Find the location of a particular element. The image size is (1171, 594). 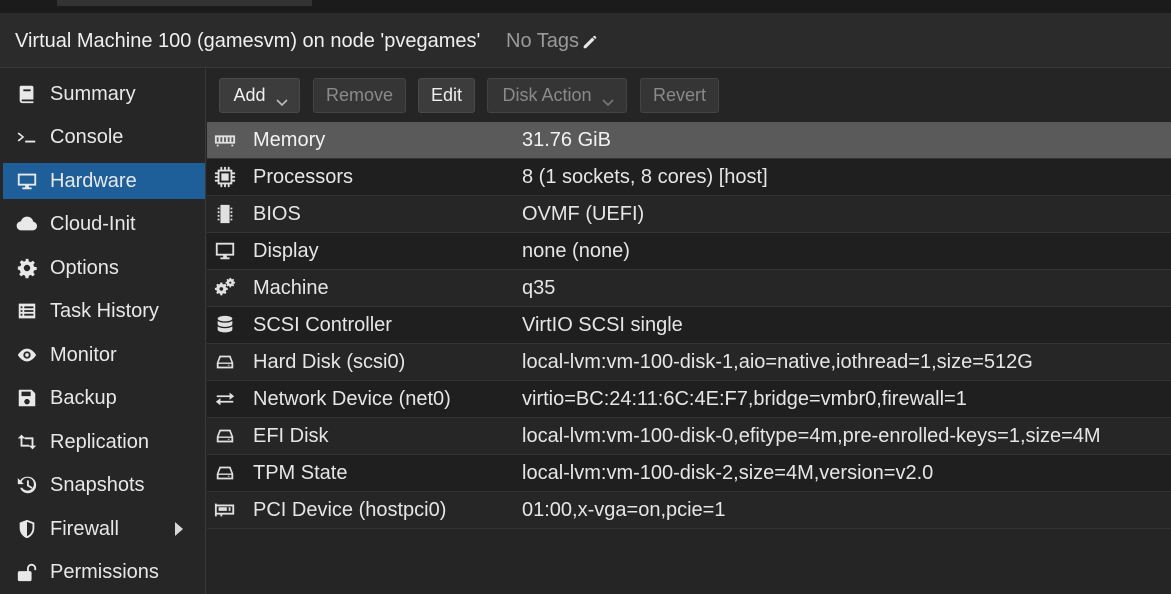

sidebar-item-label: Console is located at coordinates (87, 136).